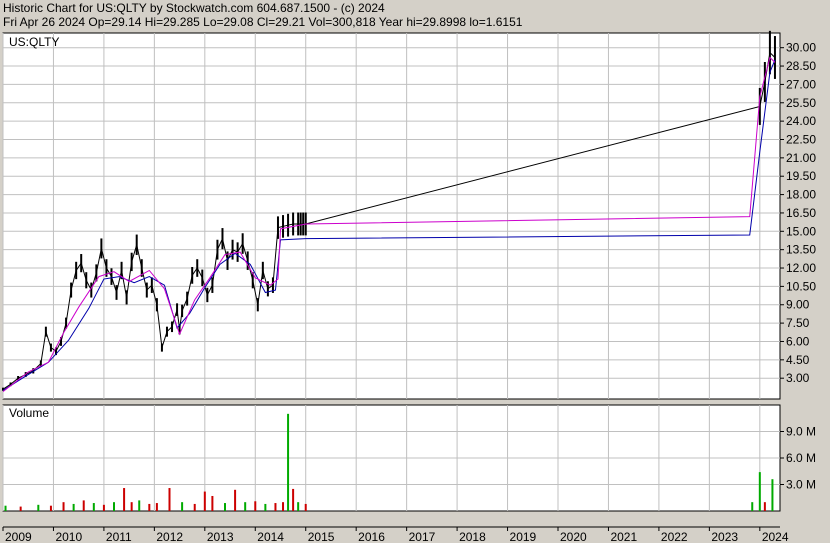 The image size is (830, 543). I want to click on price-tick-label: 15.00, so click(801, 231).